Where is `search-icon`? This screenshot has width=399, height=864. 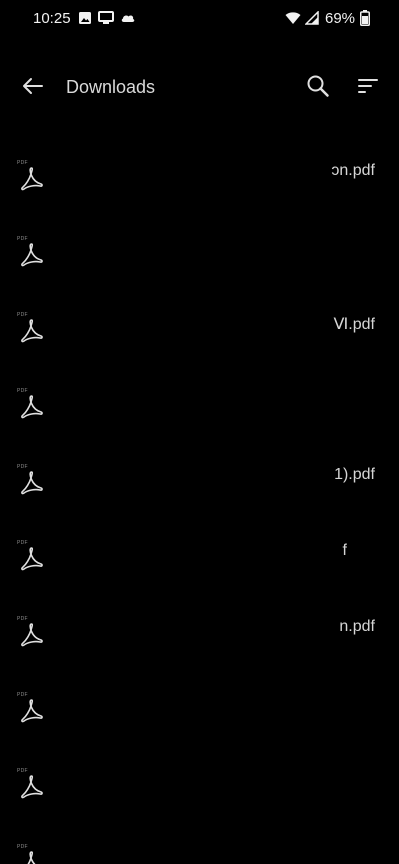
search-icon is located at coordinates (318, 88).